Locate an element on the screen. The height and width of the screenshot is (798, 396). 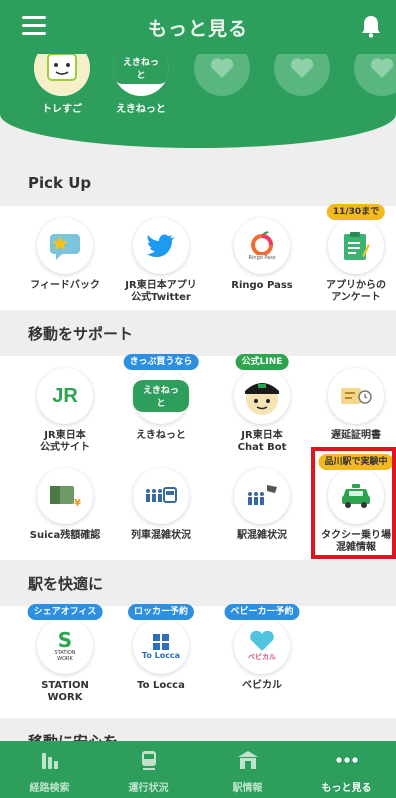
station-icon is located at coordinates (247, 760).